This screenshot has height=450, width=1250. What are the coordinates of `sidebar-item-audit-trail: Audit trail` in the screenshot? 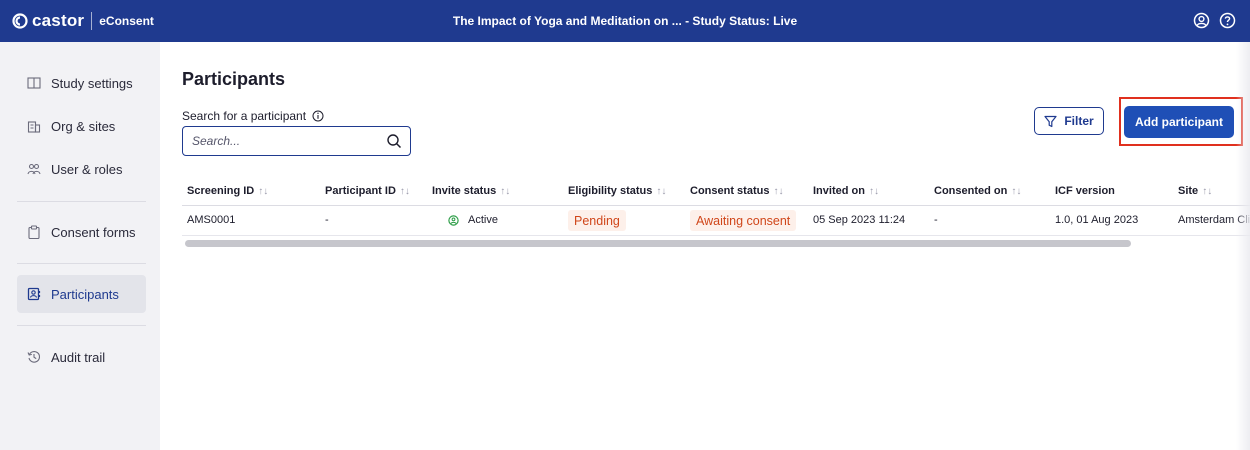 It's located at (81, 357).